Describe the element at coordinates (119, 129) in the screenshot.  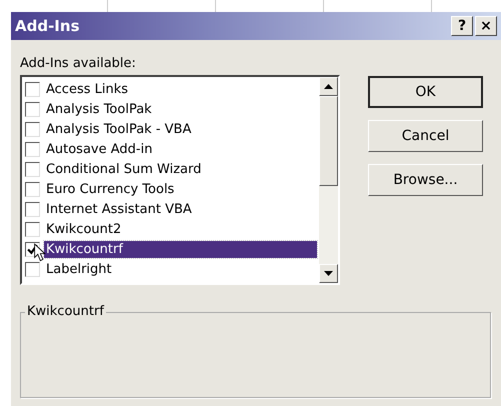
I see `list-item: Analysis ToolPak - VBA` at that location.